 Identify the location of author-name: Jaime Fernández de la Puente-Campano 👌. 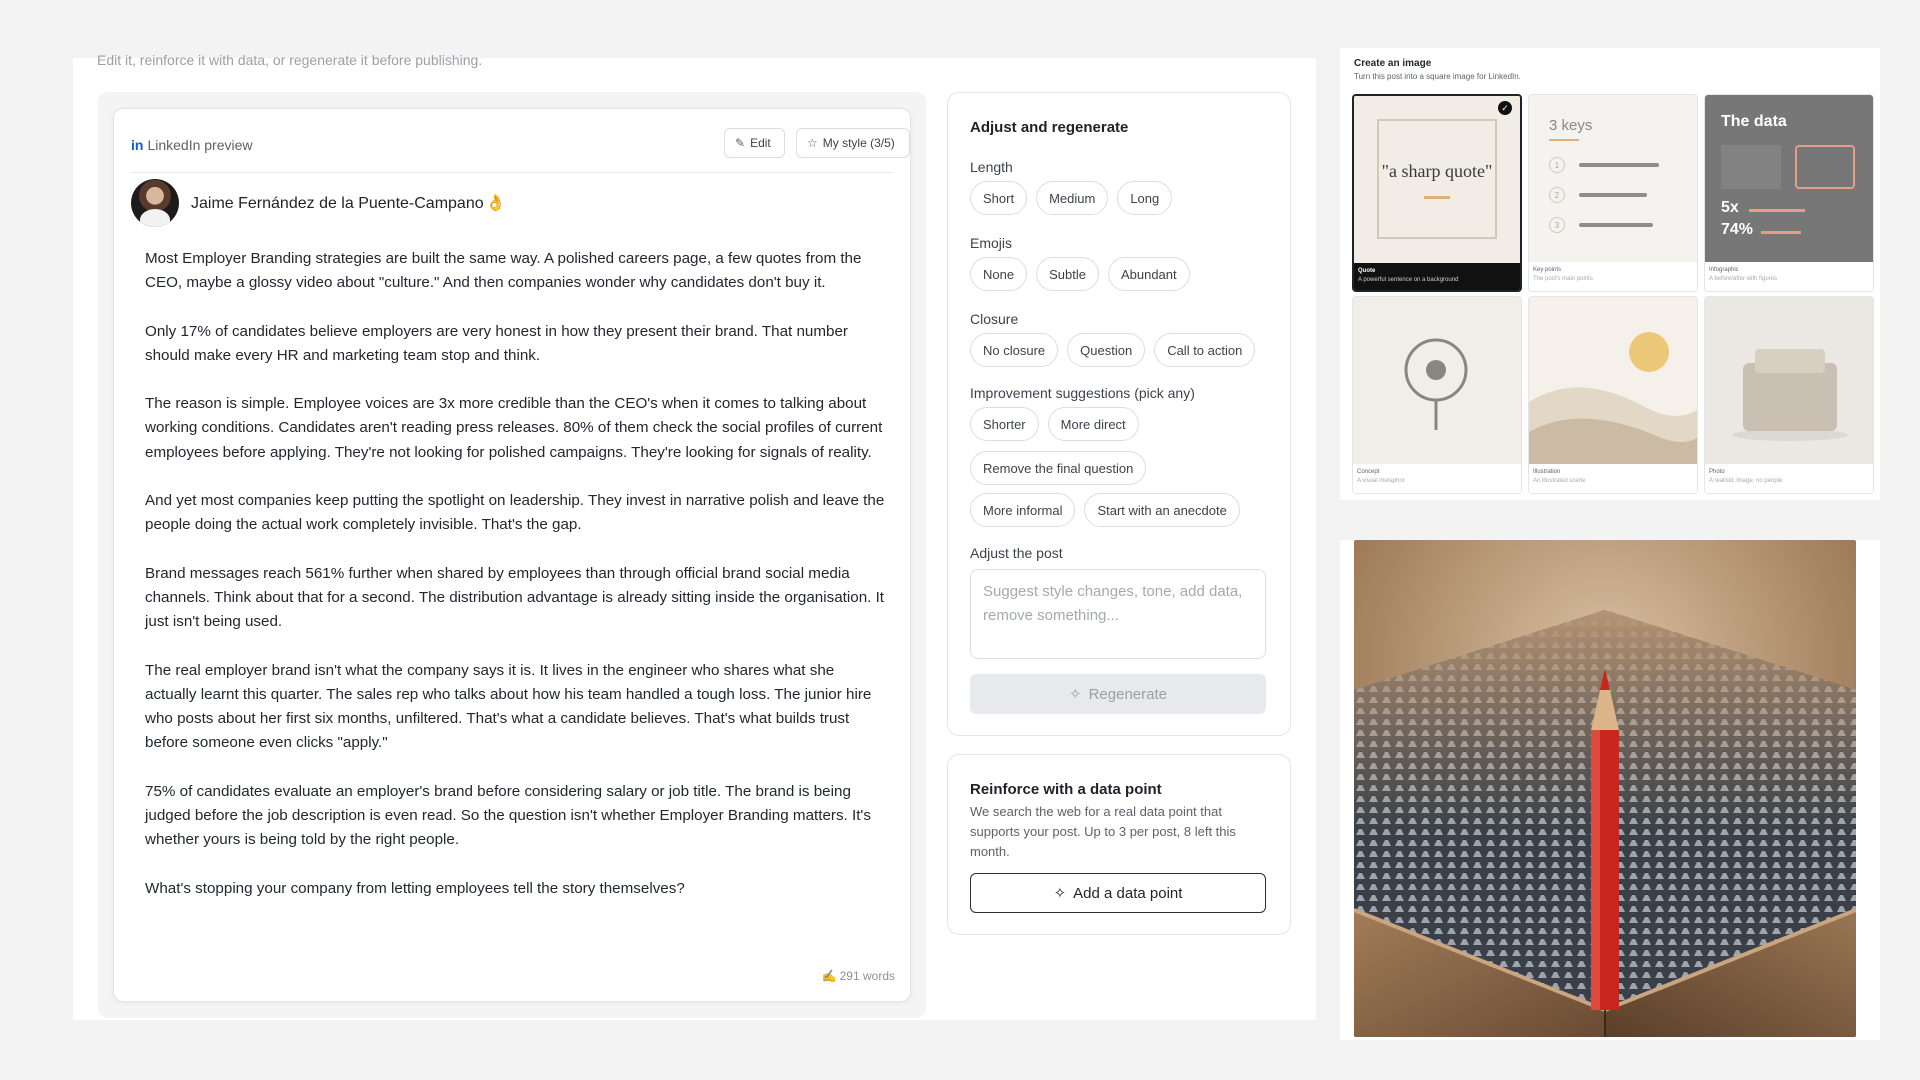
(348, 203).